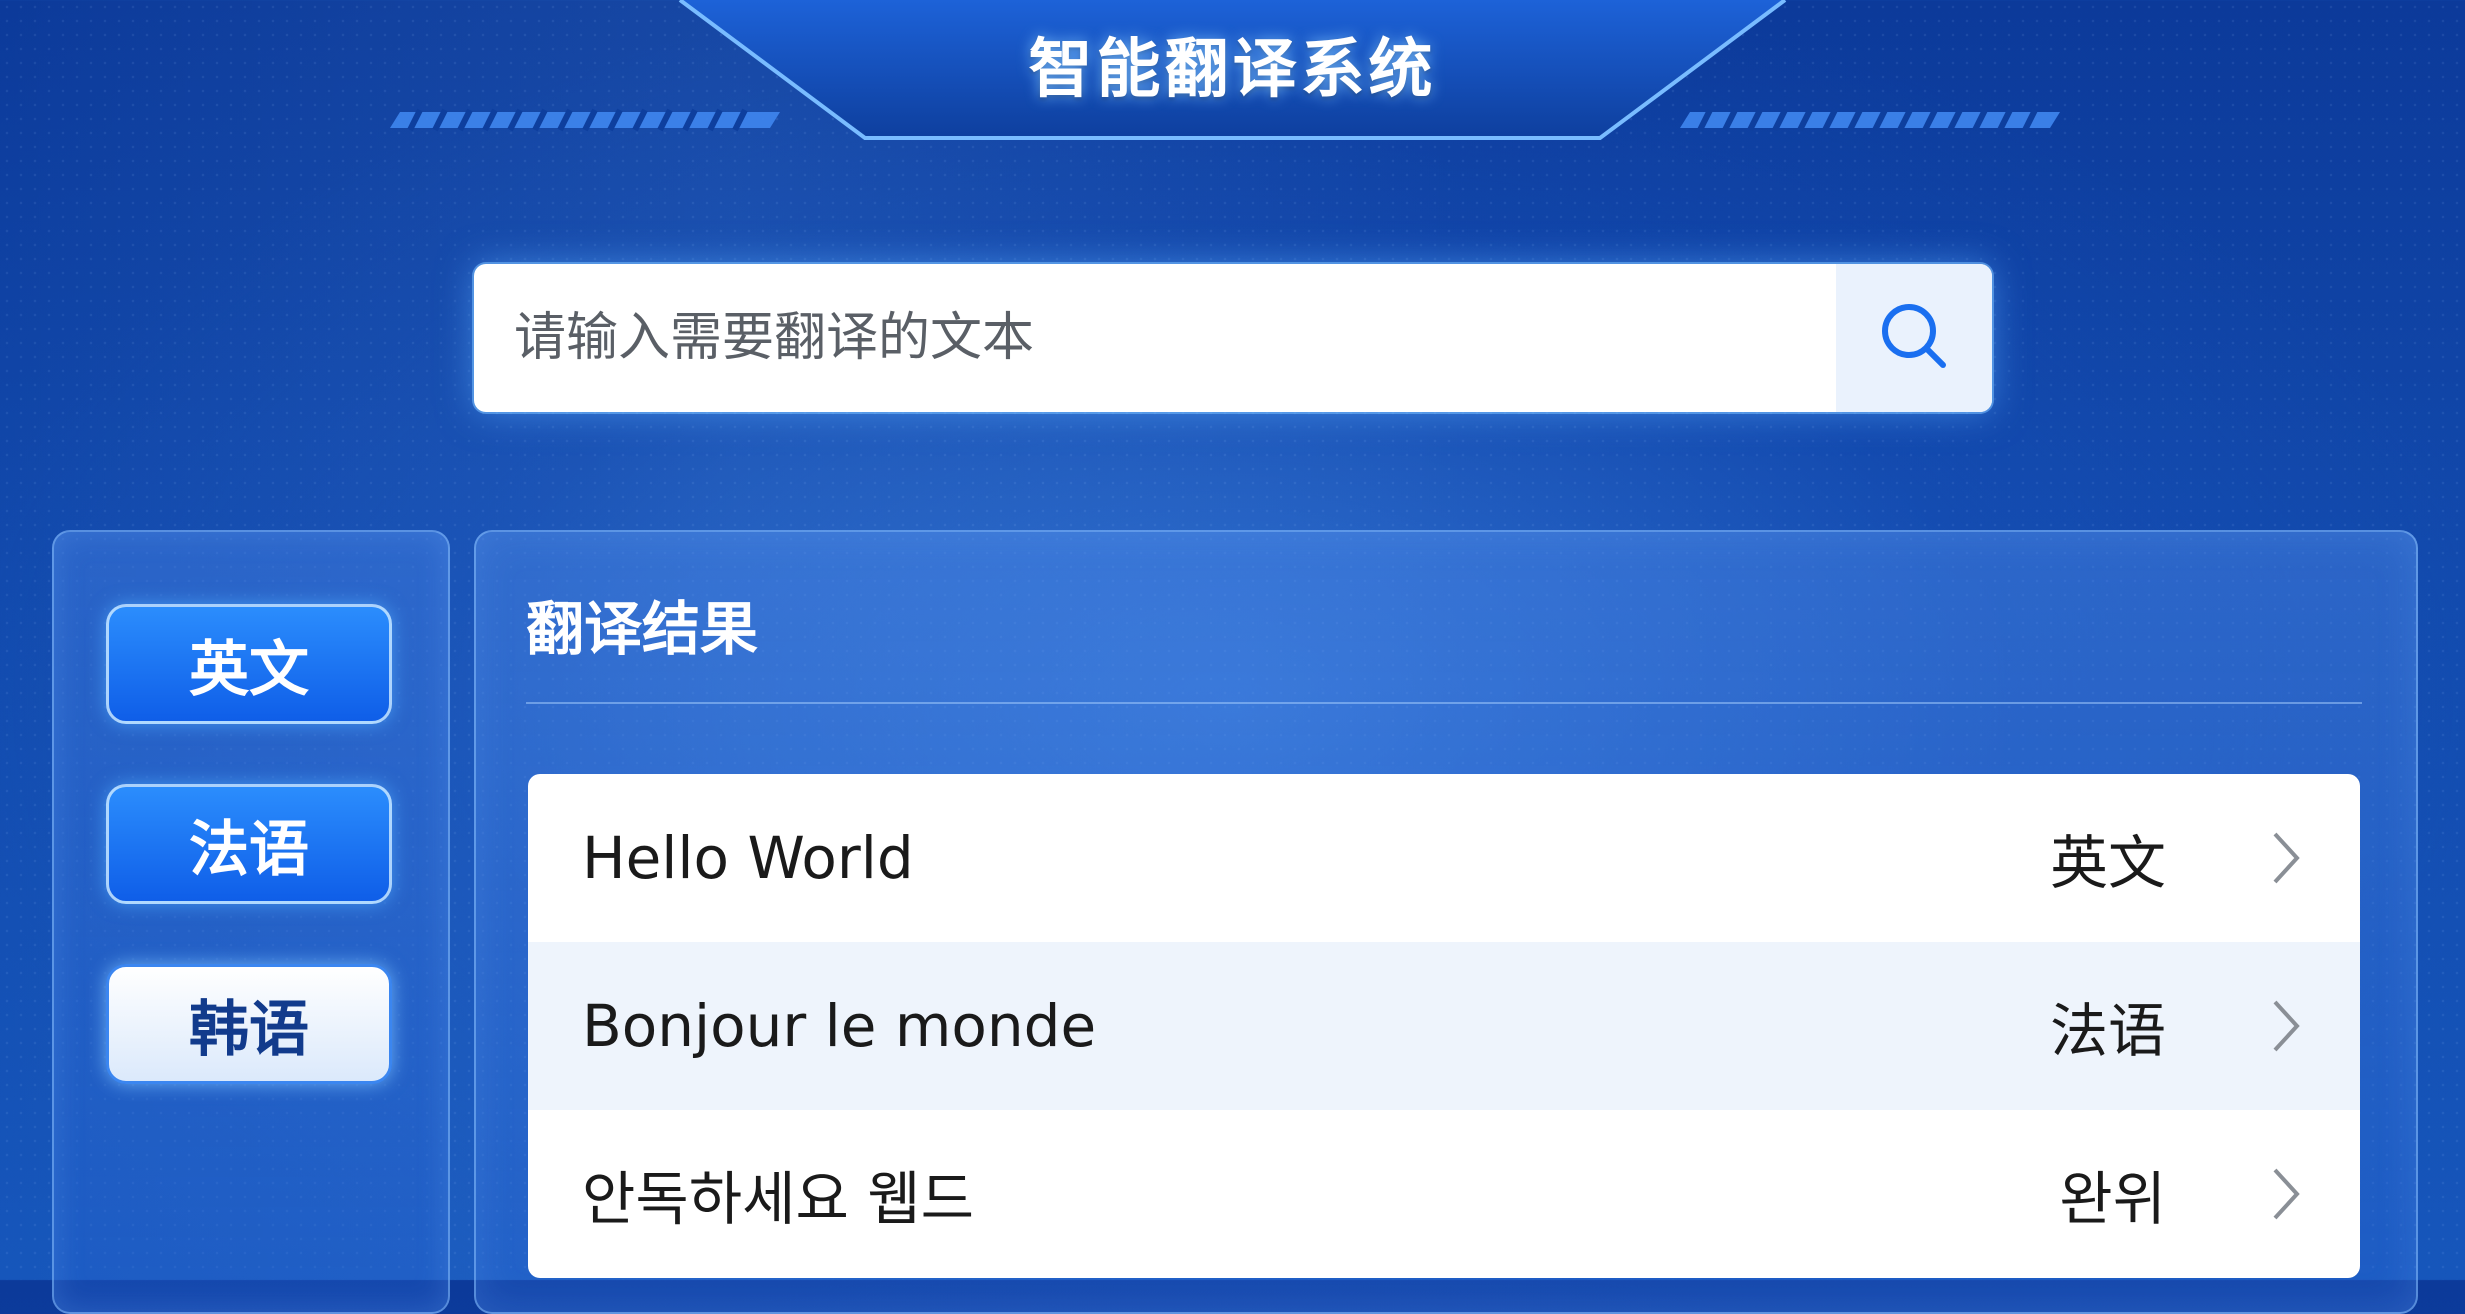 The image size is (2465, 1314). What do you see at coordinates (1444, 1194) in the screenshot?
I see `result-row-korean: 안독하세요 웹드 완위` at bounding box center [1444, 1194].